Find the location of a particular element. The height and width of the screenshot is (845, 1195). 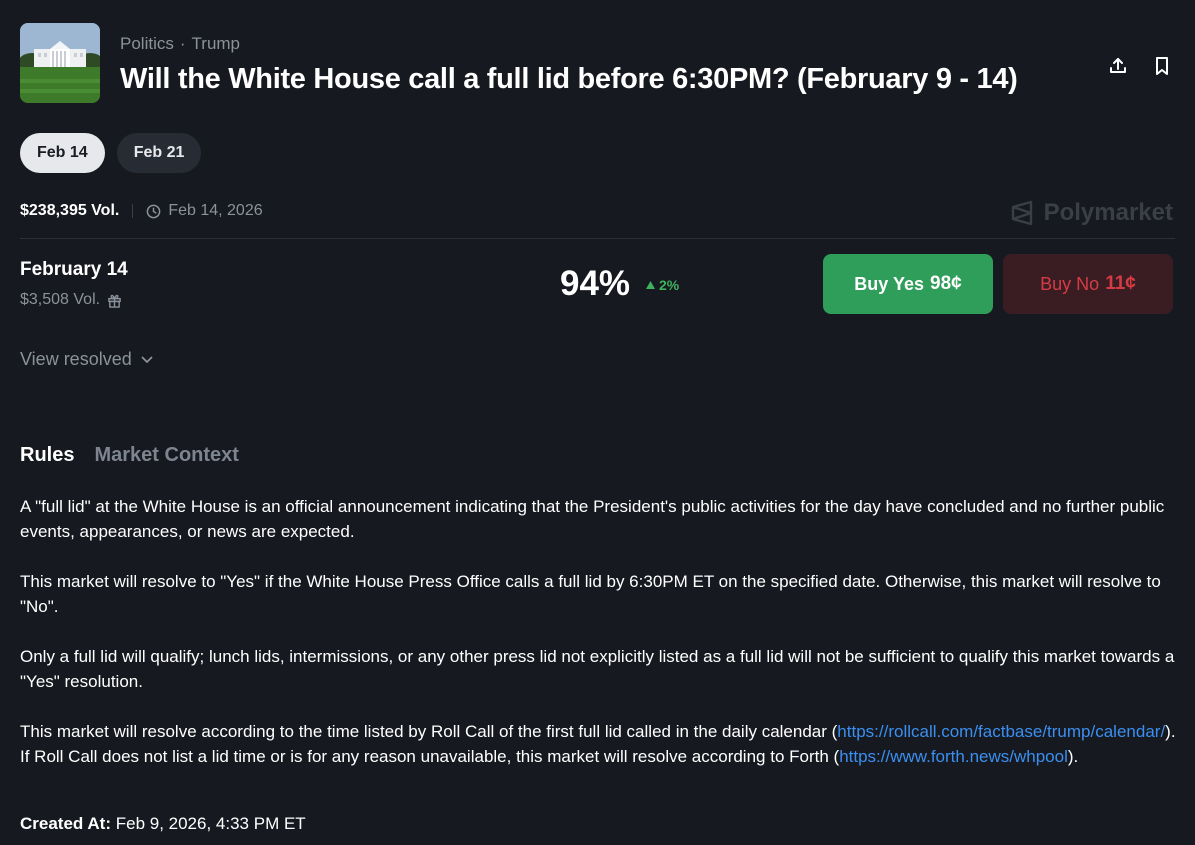

created-at-value: Feb 9, 2026, 4:33 PM ET is located at coordinates (210, 823).